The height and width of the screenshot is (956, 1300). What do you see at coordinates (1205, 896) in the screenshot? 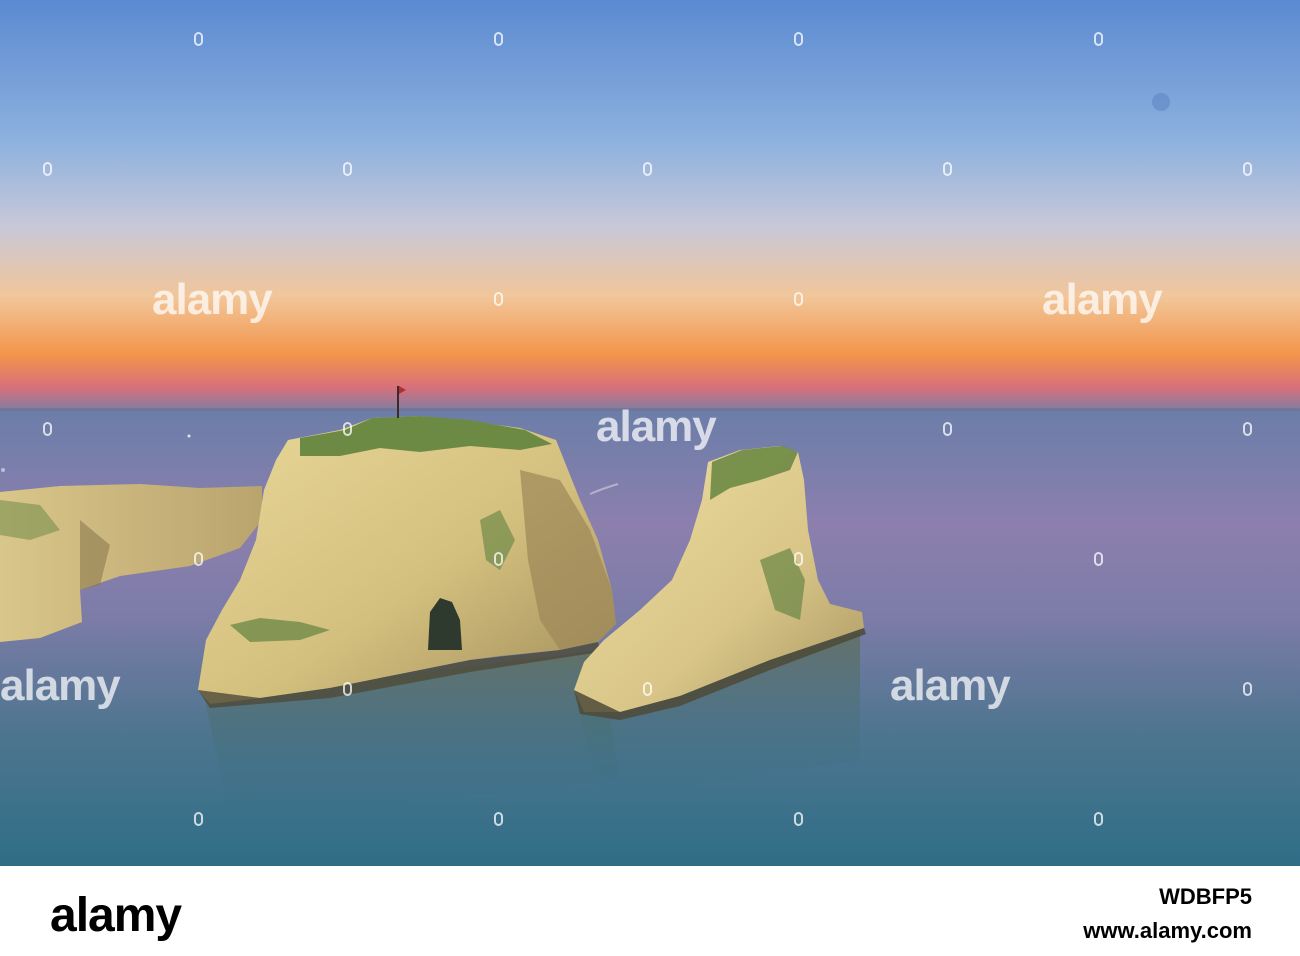
I see `image-id: WDBFP5` at bounding box center [1205, 896].